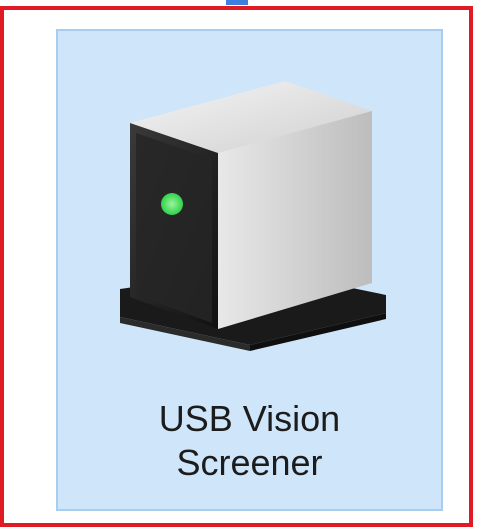  I want to click on device-label-line1: USB Vision, so click(249, 418).